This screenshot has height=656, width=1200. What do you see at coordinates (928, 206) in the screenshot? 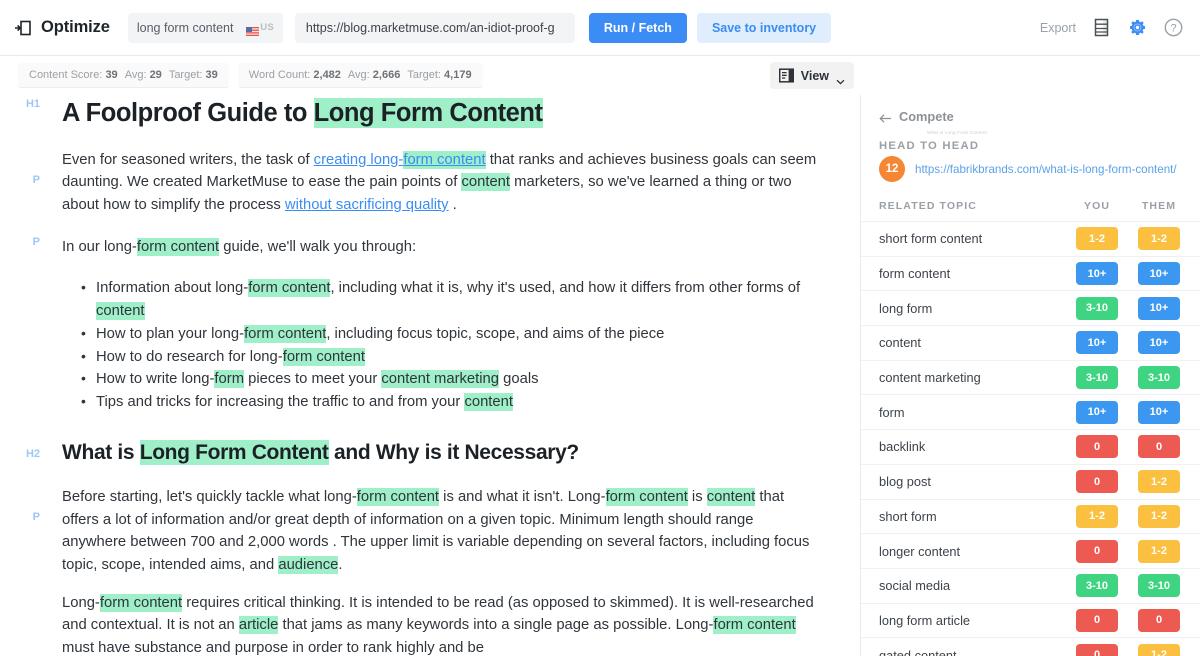
I see `column-header-topic: RELATED TOPIC` at bounding box center [928, 206].